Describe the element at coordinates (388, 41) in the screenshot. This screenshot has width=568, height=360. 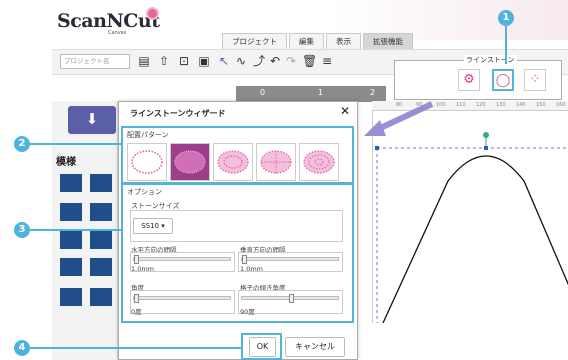
I see `tab-extensions: 拡張機能` at that location.